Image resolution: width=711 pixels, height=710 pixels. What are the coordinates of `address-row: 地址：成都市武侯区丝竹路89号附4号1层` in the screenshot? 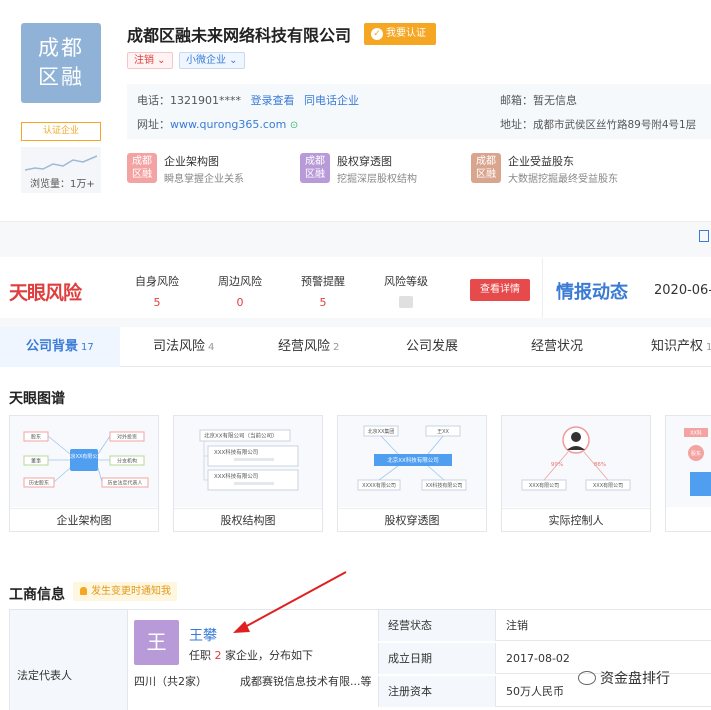 It's located at (598, 124).